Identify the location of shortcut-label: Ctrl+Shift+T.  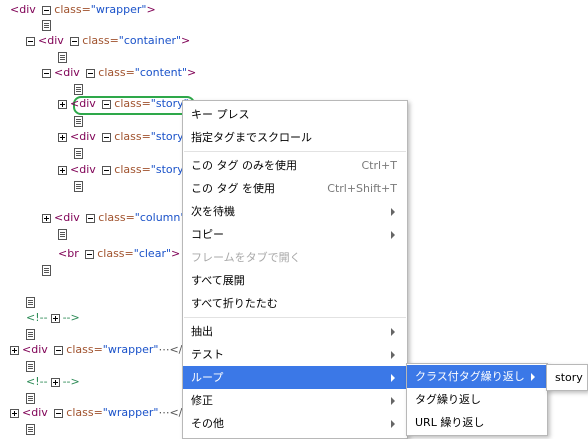
(362, 188).